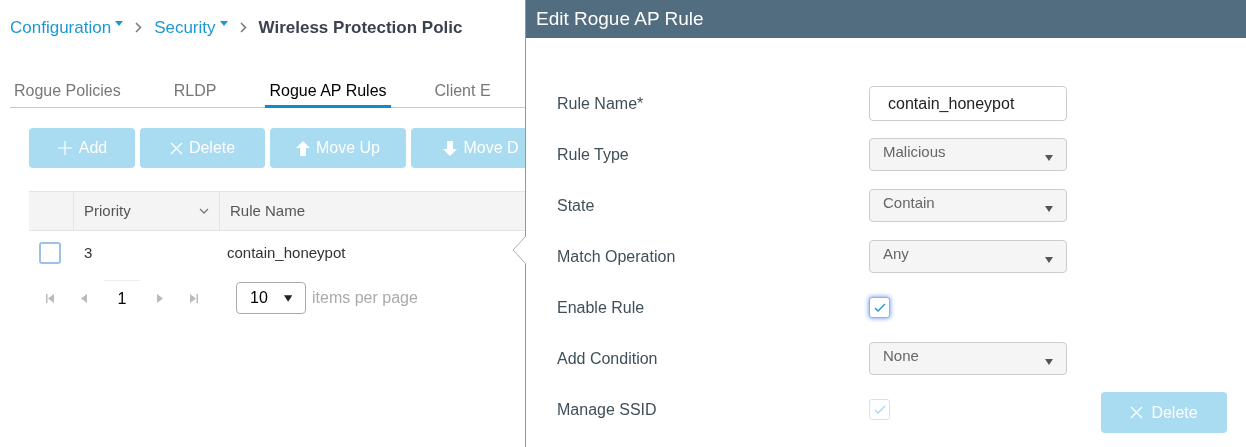 The image size is (1246, 447). Describe the element at coordinates (968, 256) in the screenshot. I see `select-field: Any` at that location.